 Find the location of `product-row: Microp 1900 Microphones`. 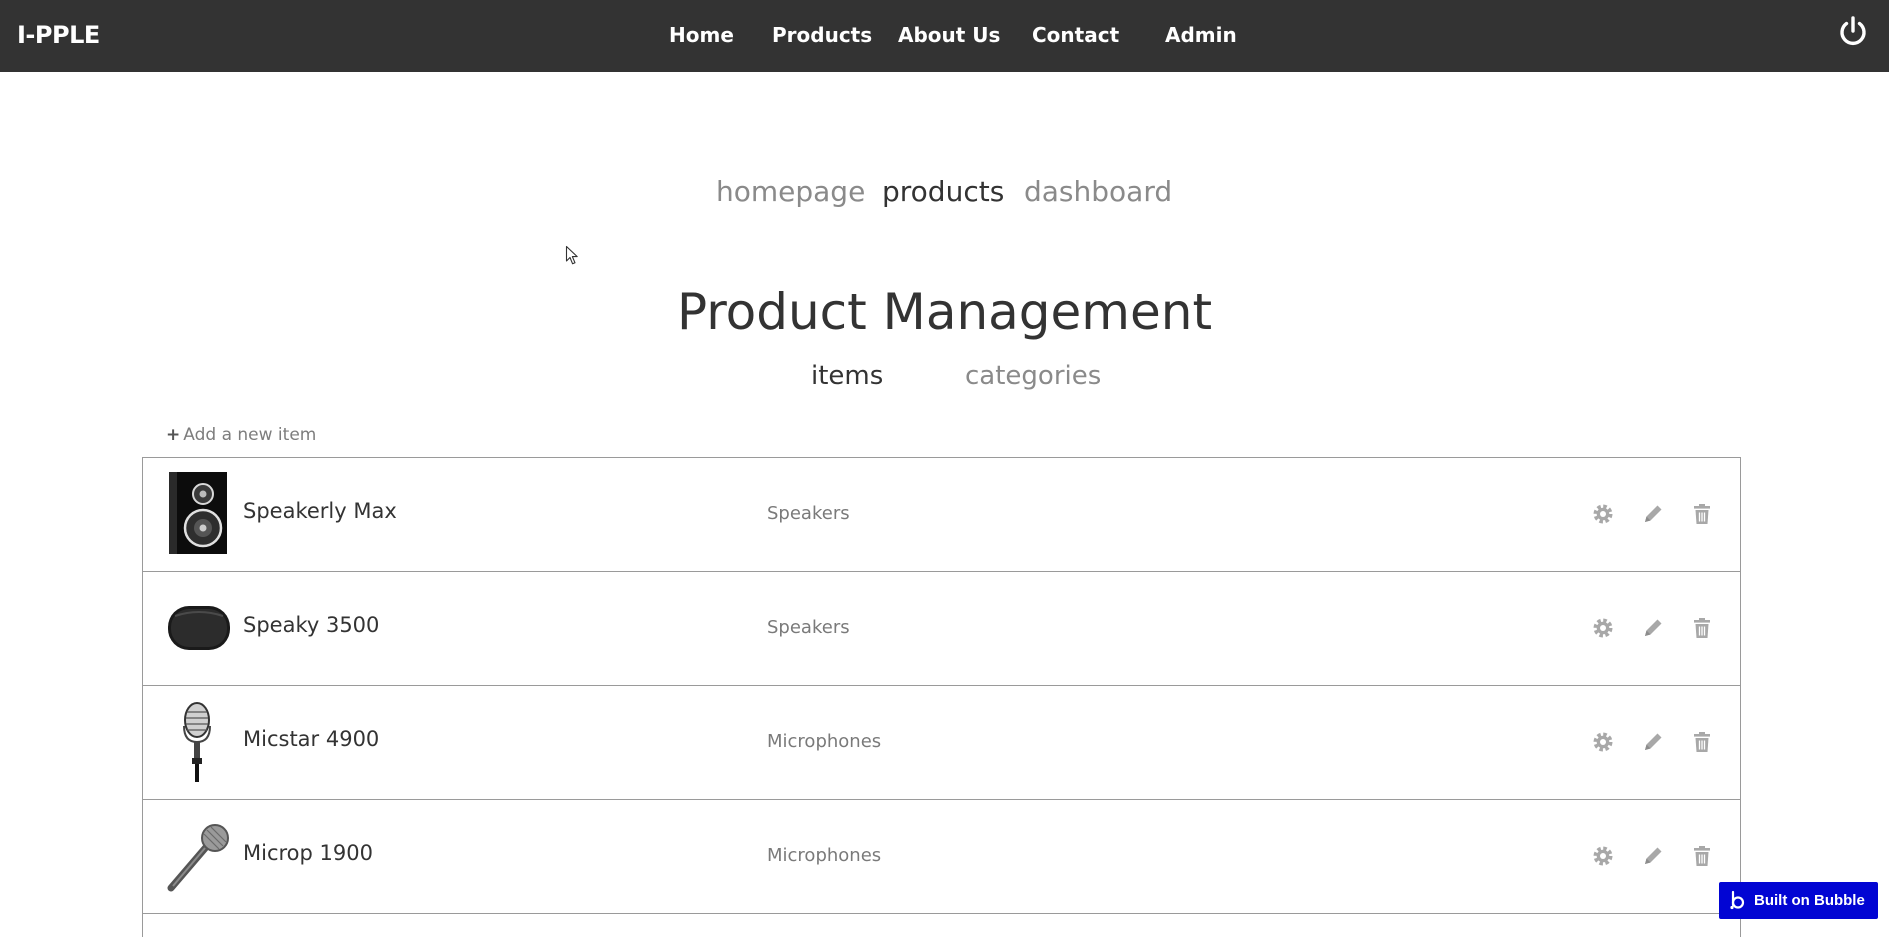

product-row: Microp 1900 Microphones is located at coordinates (941, 857).